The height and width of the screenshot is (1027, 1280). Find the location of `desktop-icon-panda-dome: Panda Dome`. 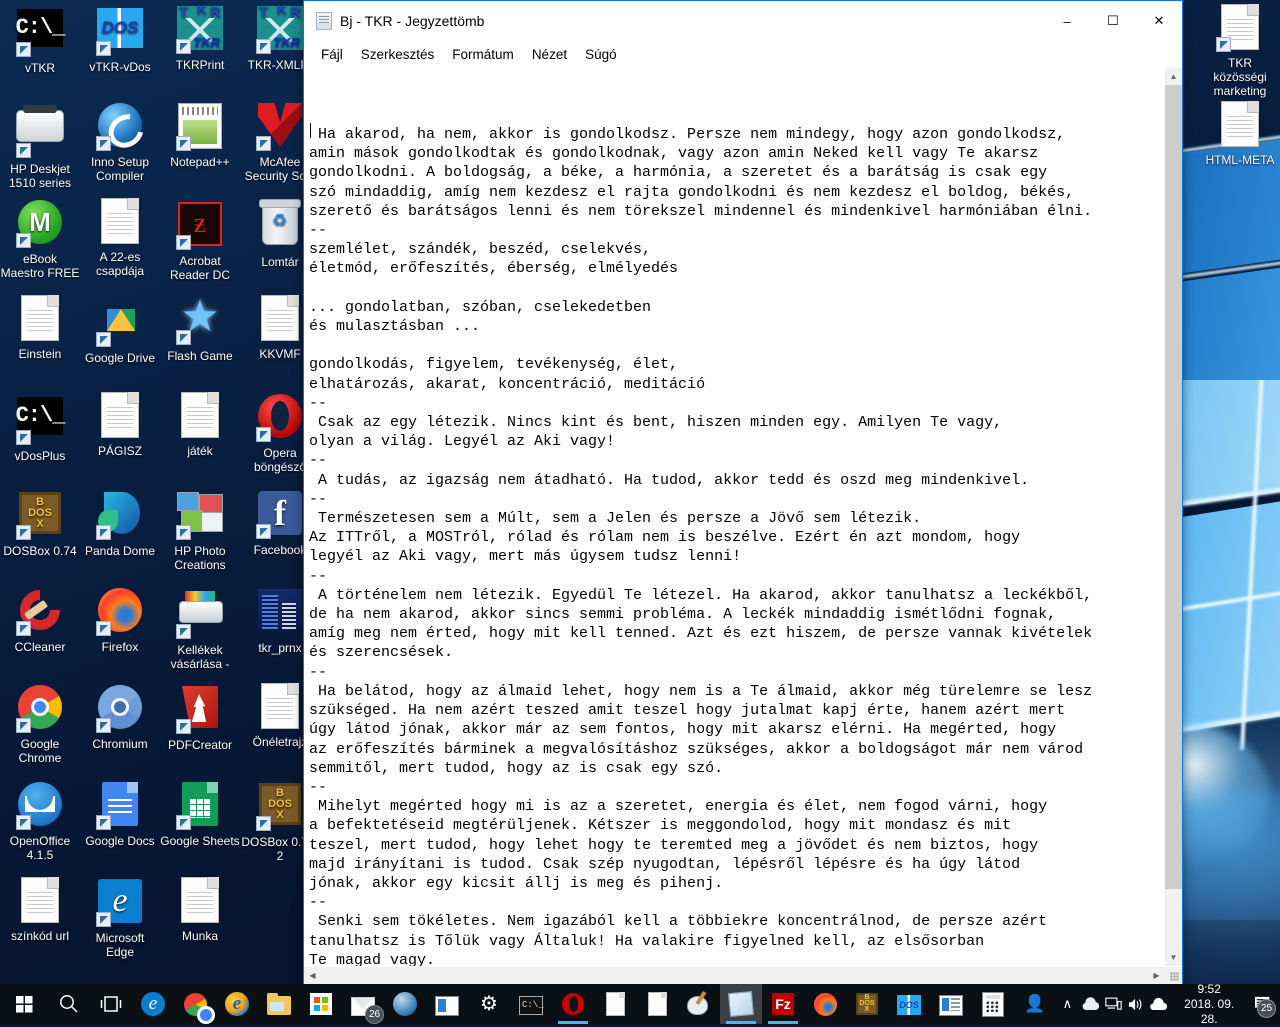

desktop-icon-panda-dome: Panda Dome is located at coordinates (120, 523).